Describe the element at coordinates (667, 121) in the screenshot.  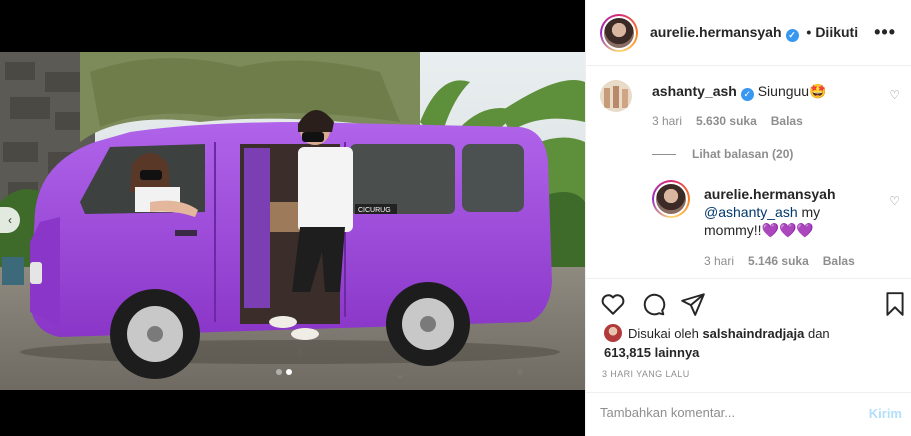
I see `comment-time: 3 hari` at that location.